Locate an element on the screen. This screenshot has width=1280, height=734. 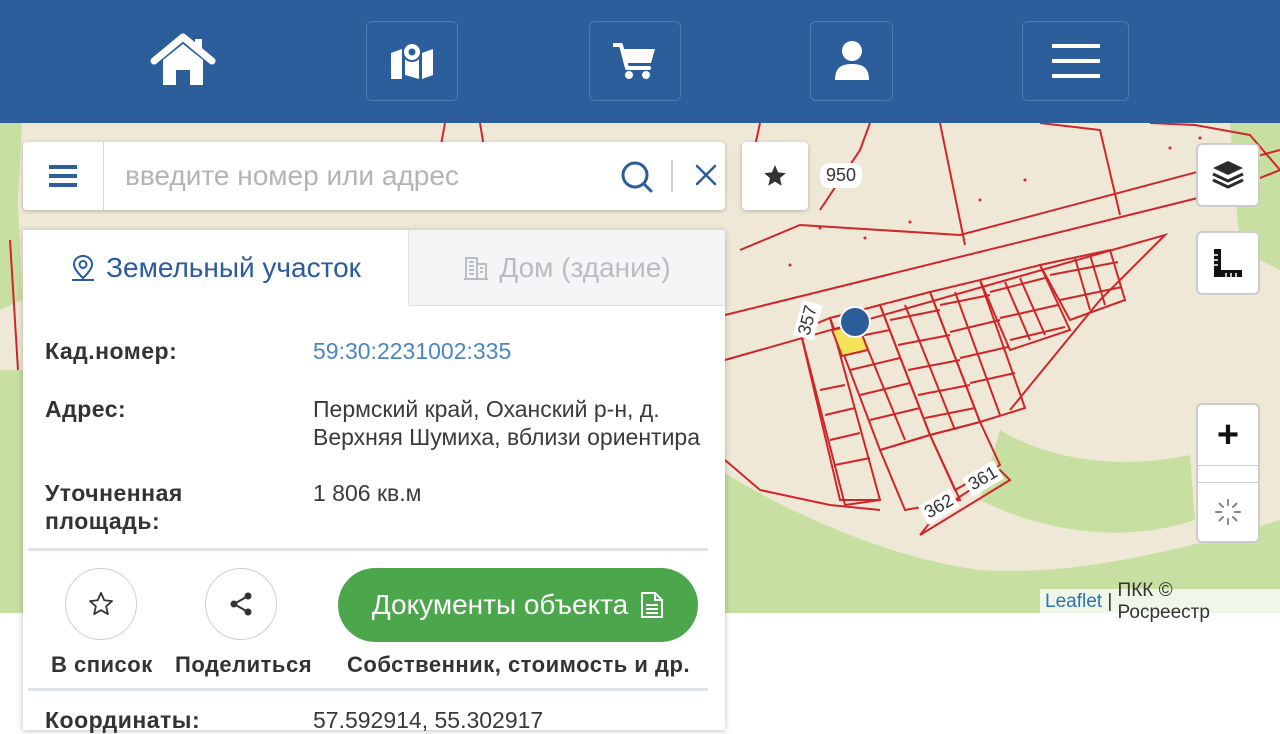
coords-value: 57.592914, 55.302917 is located at coordinates (428, 720).